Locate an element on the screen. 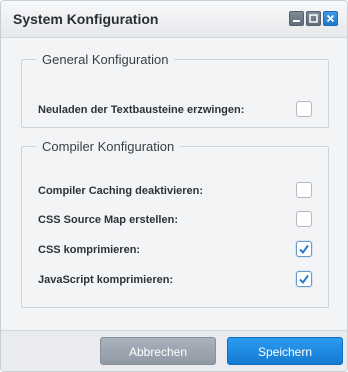 The image size is (348, 372). option-label: JavaScript komprimieren: is located at coordinates (106, 280).